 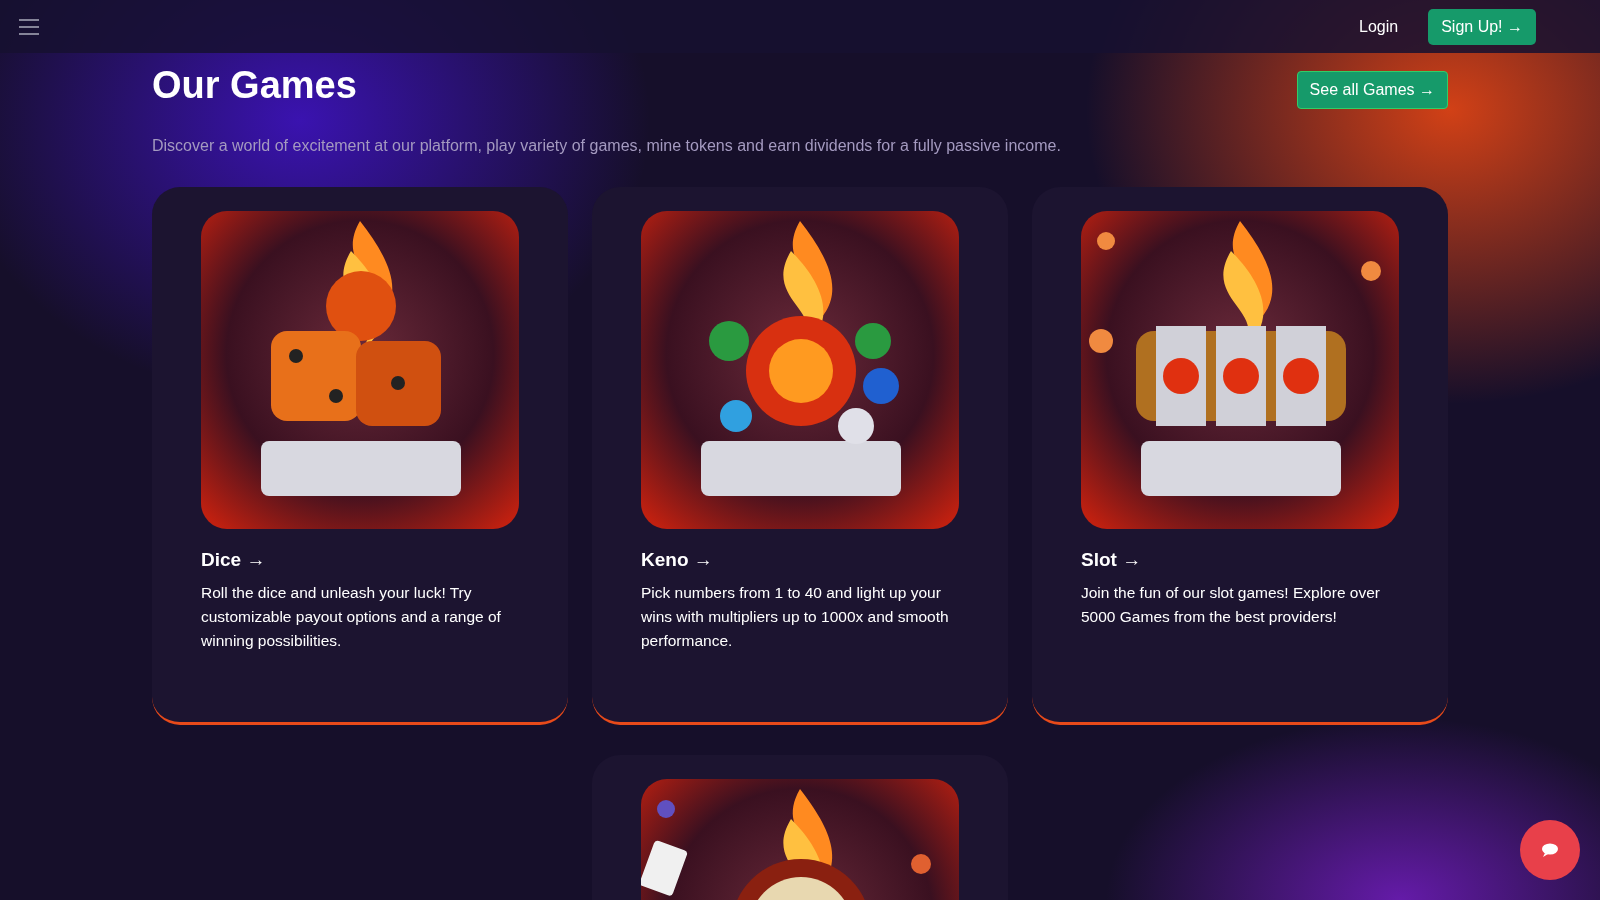 I want to click on game-title: Slot →, so click(x=1240, y=560).